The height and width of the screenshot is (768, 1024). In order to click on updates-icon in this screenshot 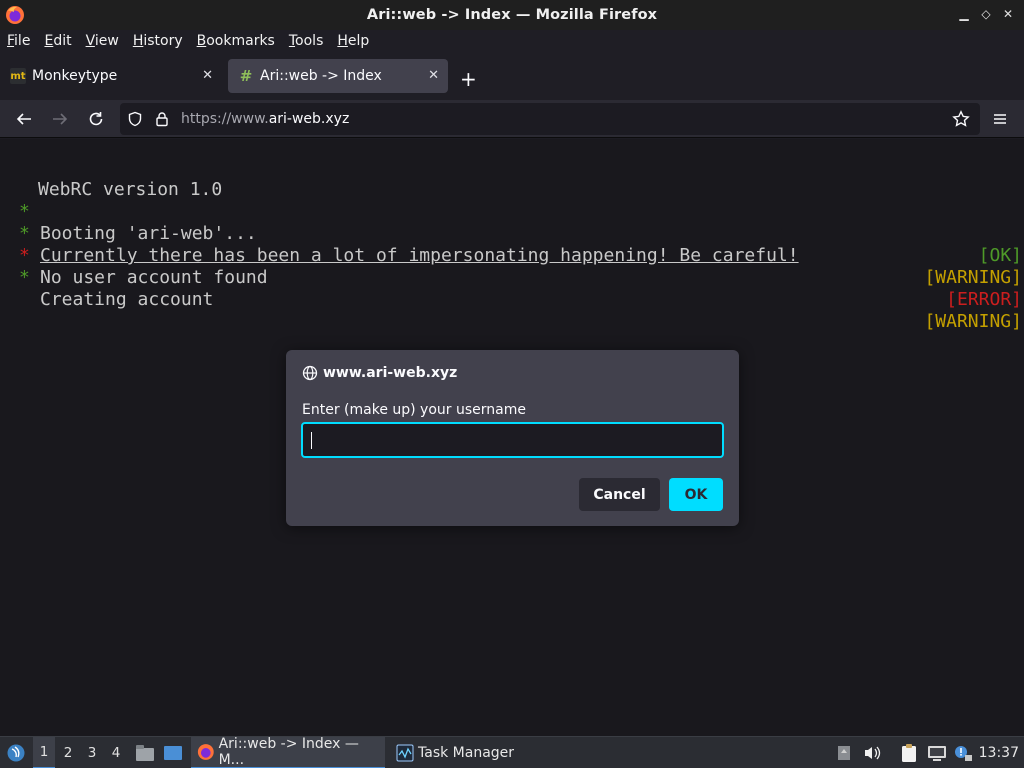, I will do `click(963, 752)`.